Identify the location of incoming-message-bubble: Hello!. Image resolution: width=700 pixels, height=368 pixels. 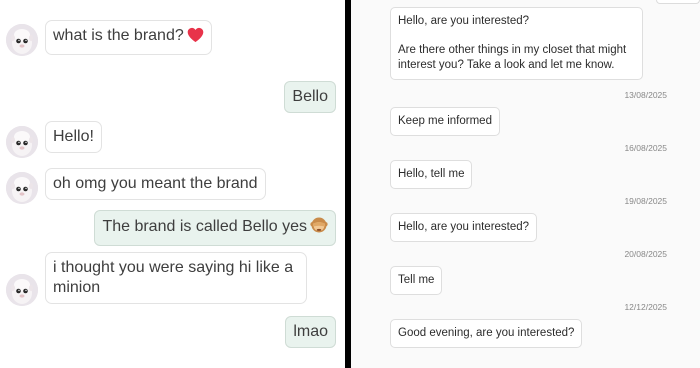
(73, 137).